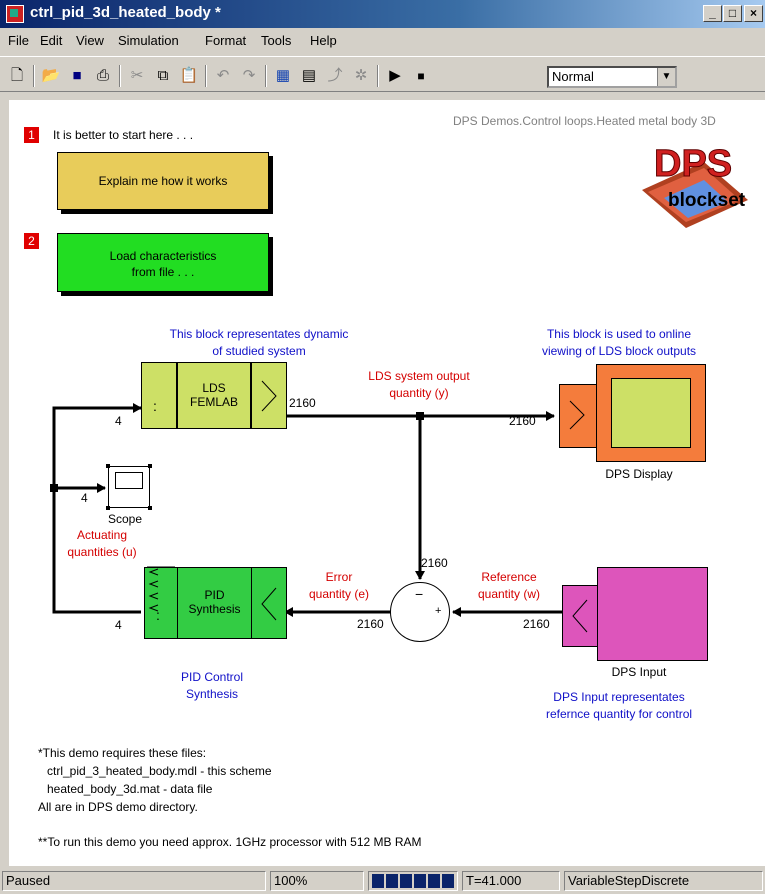 The image size is (765, 894). Describe the element at coordinates (309, 76) in the screenshot. I see `model-browser-icon: ▤` at that location.